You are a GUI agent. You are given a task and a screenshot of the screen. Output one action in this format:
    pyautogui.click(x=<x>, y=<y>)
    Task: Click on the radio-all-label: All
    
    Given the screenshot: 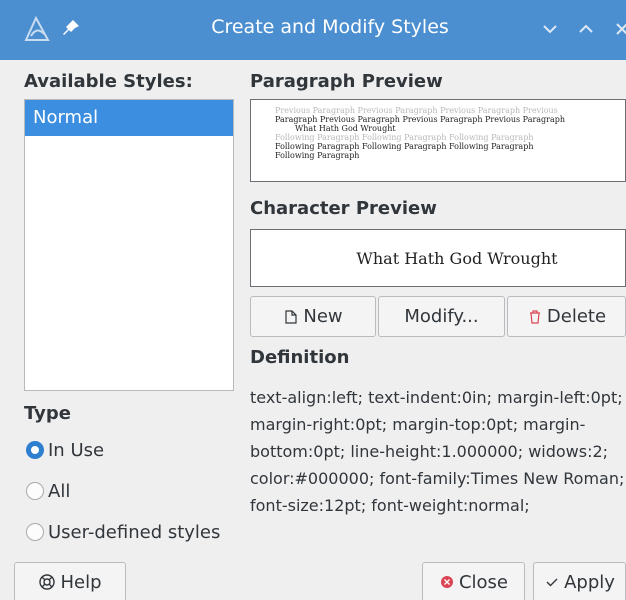 What is the action you would take?
    pyautogui.click(x=59, y=491)
    